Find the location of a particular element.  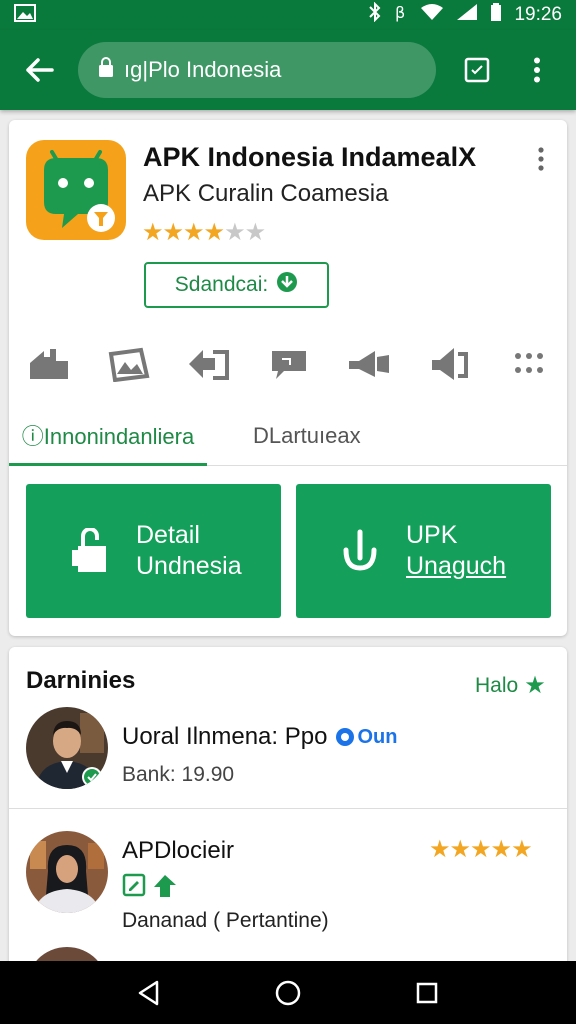

download-icon is located at coordinates (360, 551).